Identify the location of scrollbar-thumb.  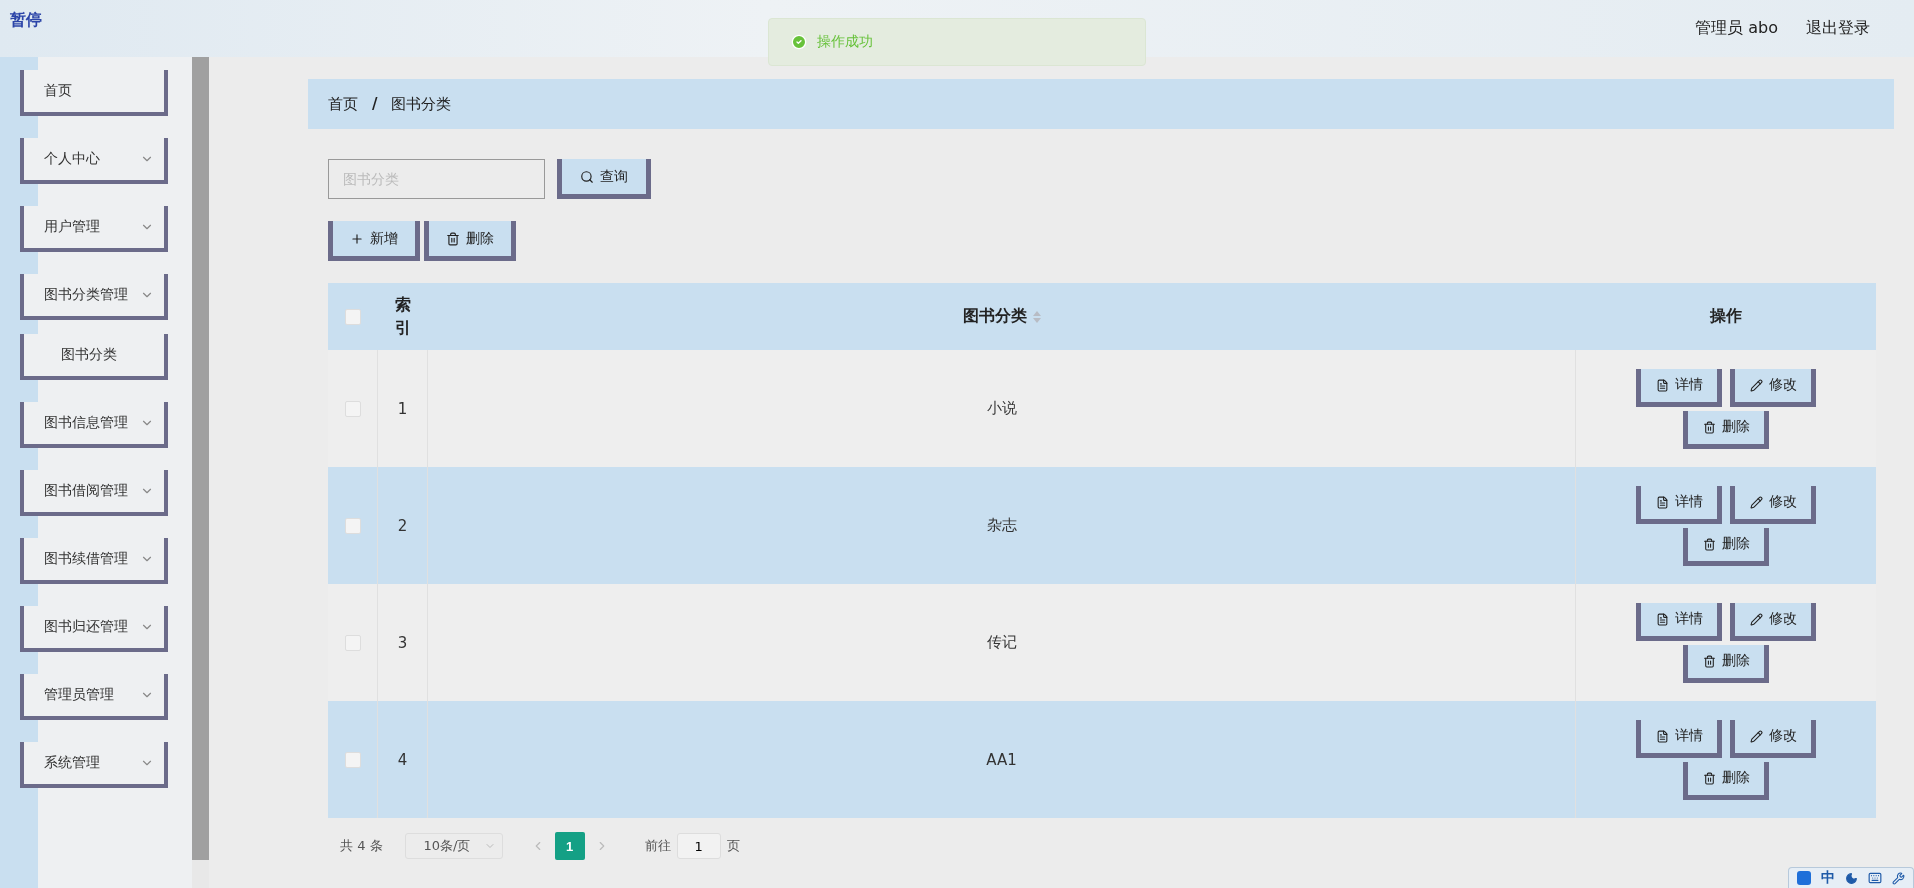
(200, 458).